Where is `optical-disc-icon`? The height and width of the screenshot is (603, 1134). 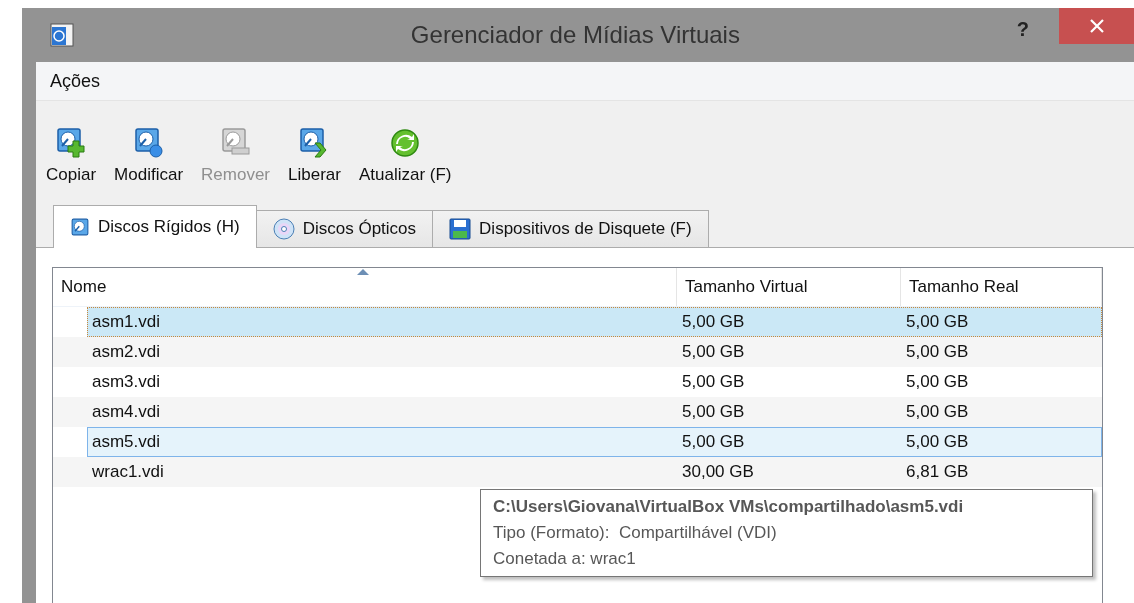
optical-disc-icon is located at coordinates (283, 229).